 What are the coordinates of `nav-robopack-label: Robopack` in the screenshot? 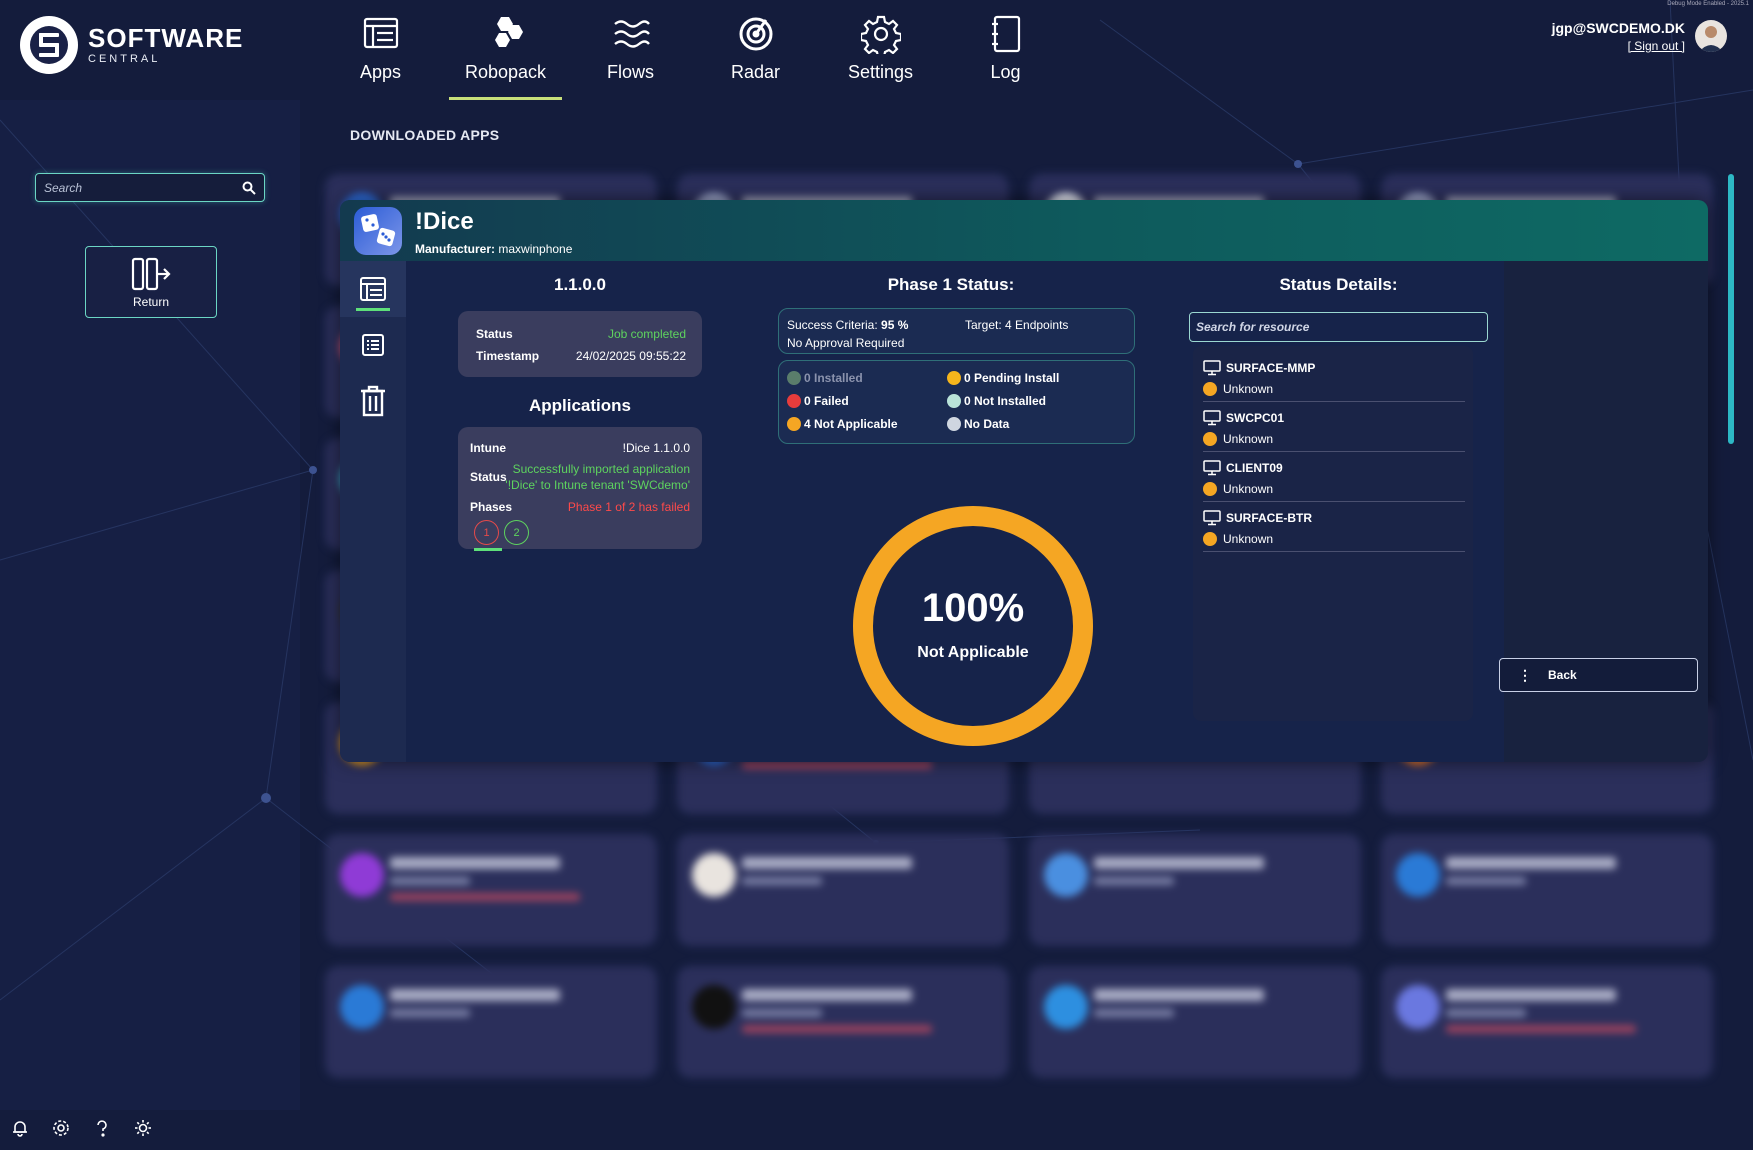 It's located at (505, 72).